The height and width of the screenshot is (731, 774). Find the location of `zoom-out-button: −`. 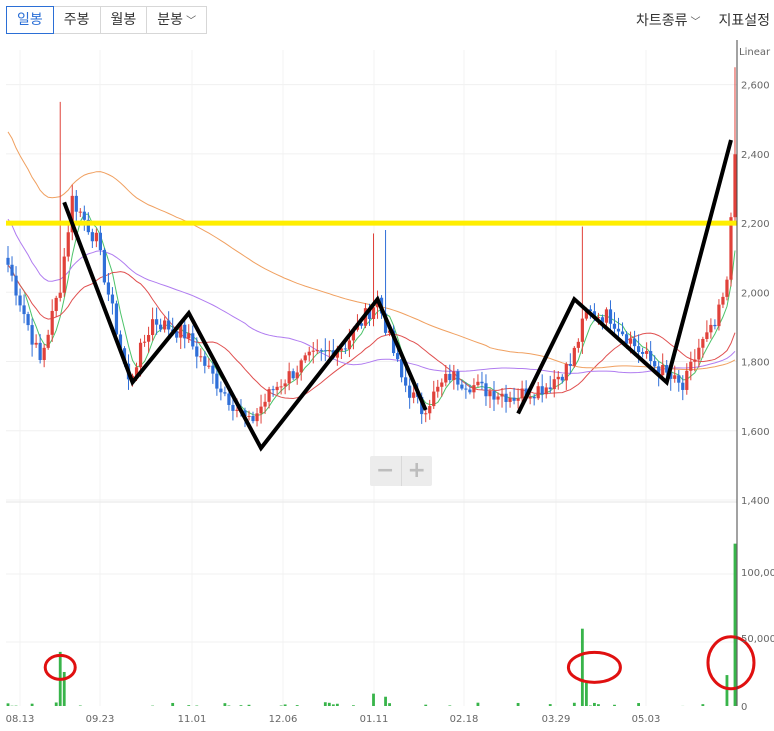

zoom-out-button: − is located at coordinates (386, 471).